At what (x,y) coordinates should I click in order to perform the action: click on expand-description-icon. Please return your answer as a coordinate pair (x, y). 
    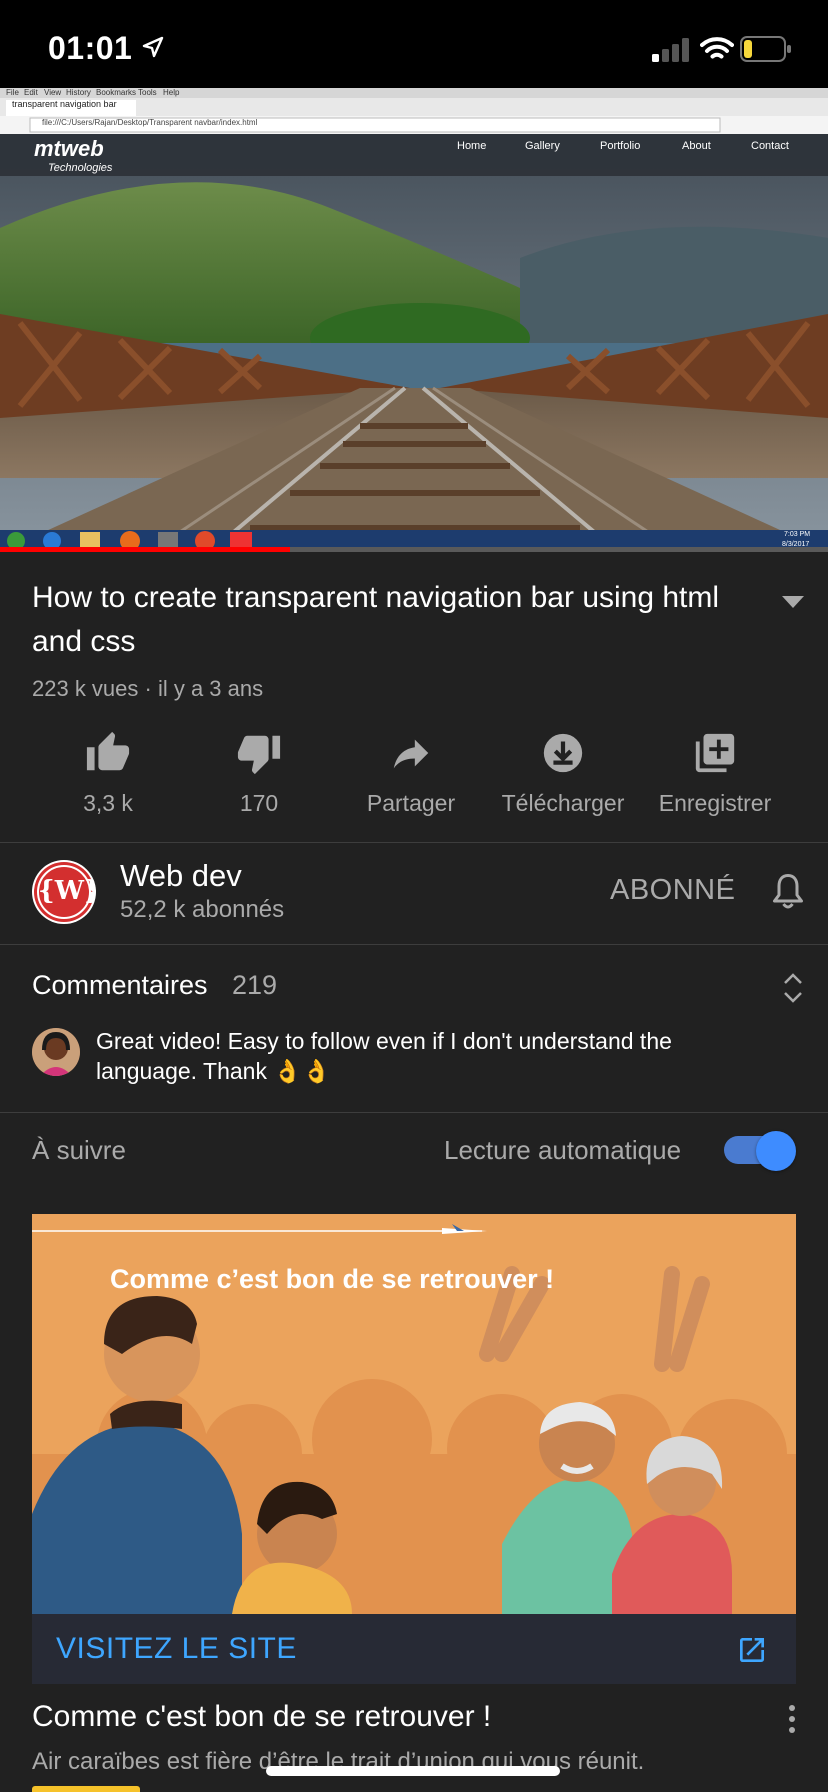
    Looking at the image, I should click on (793, 603).